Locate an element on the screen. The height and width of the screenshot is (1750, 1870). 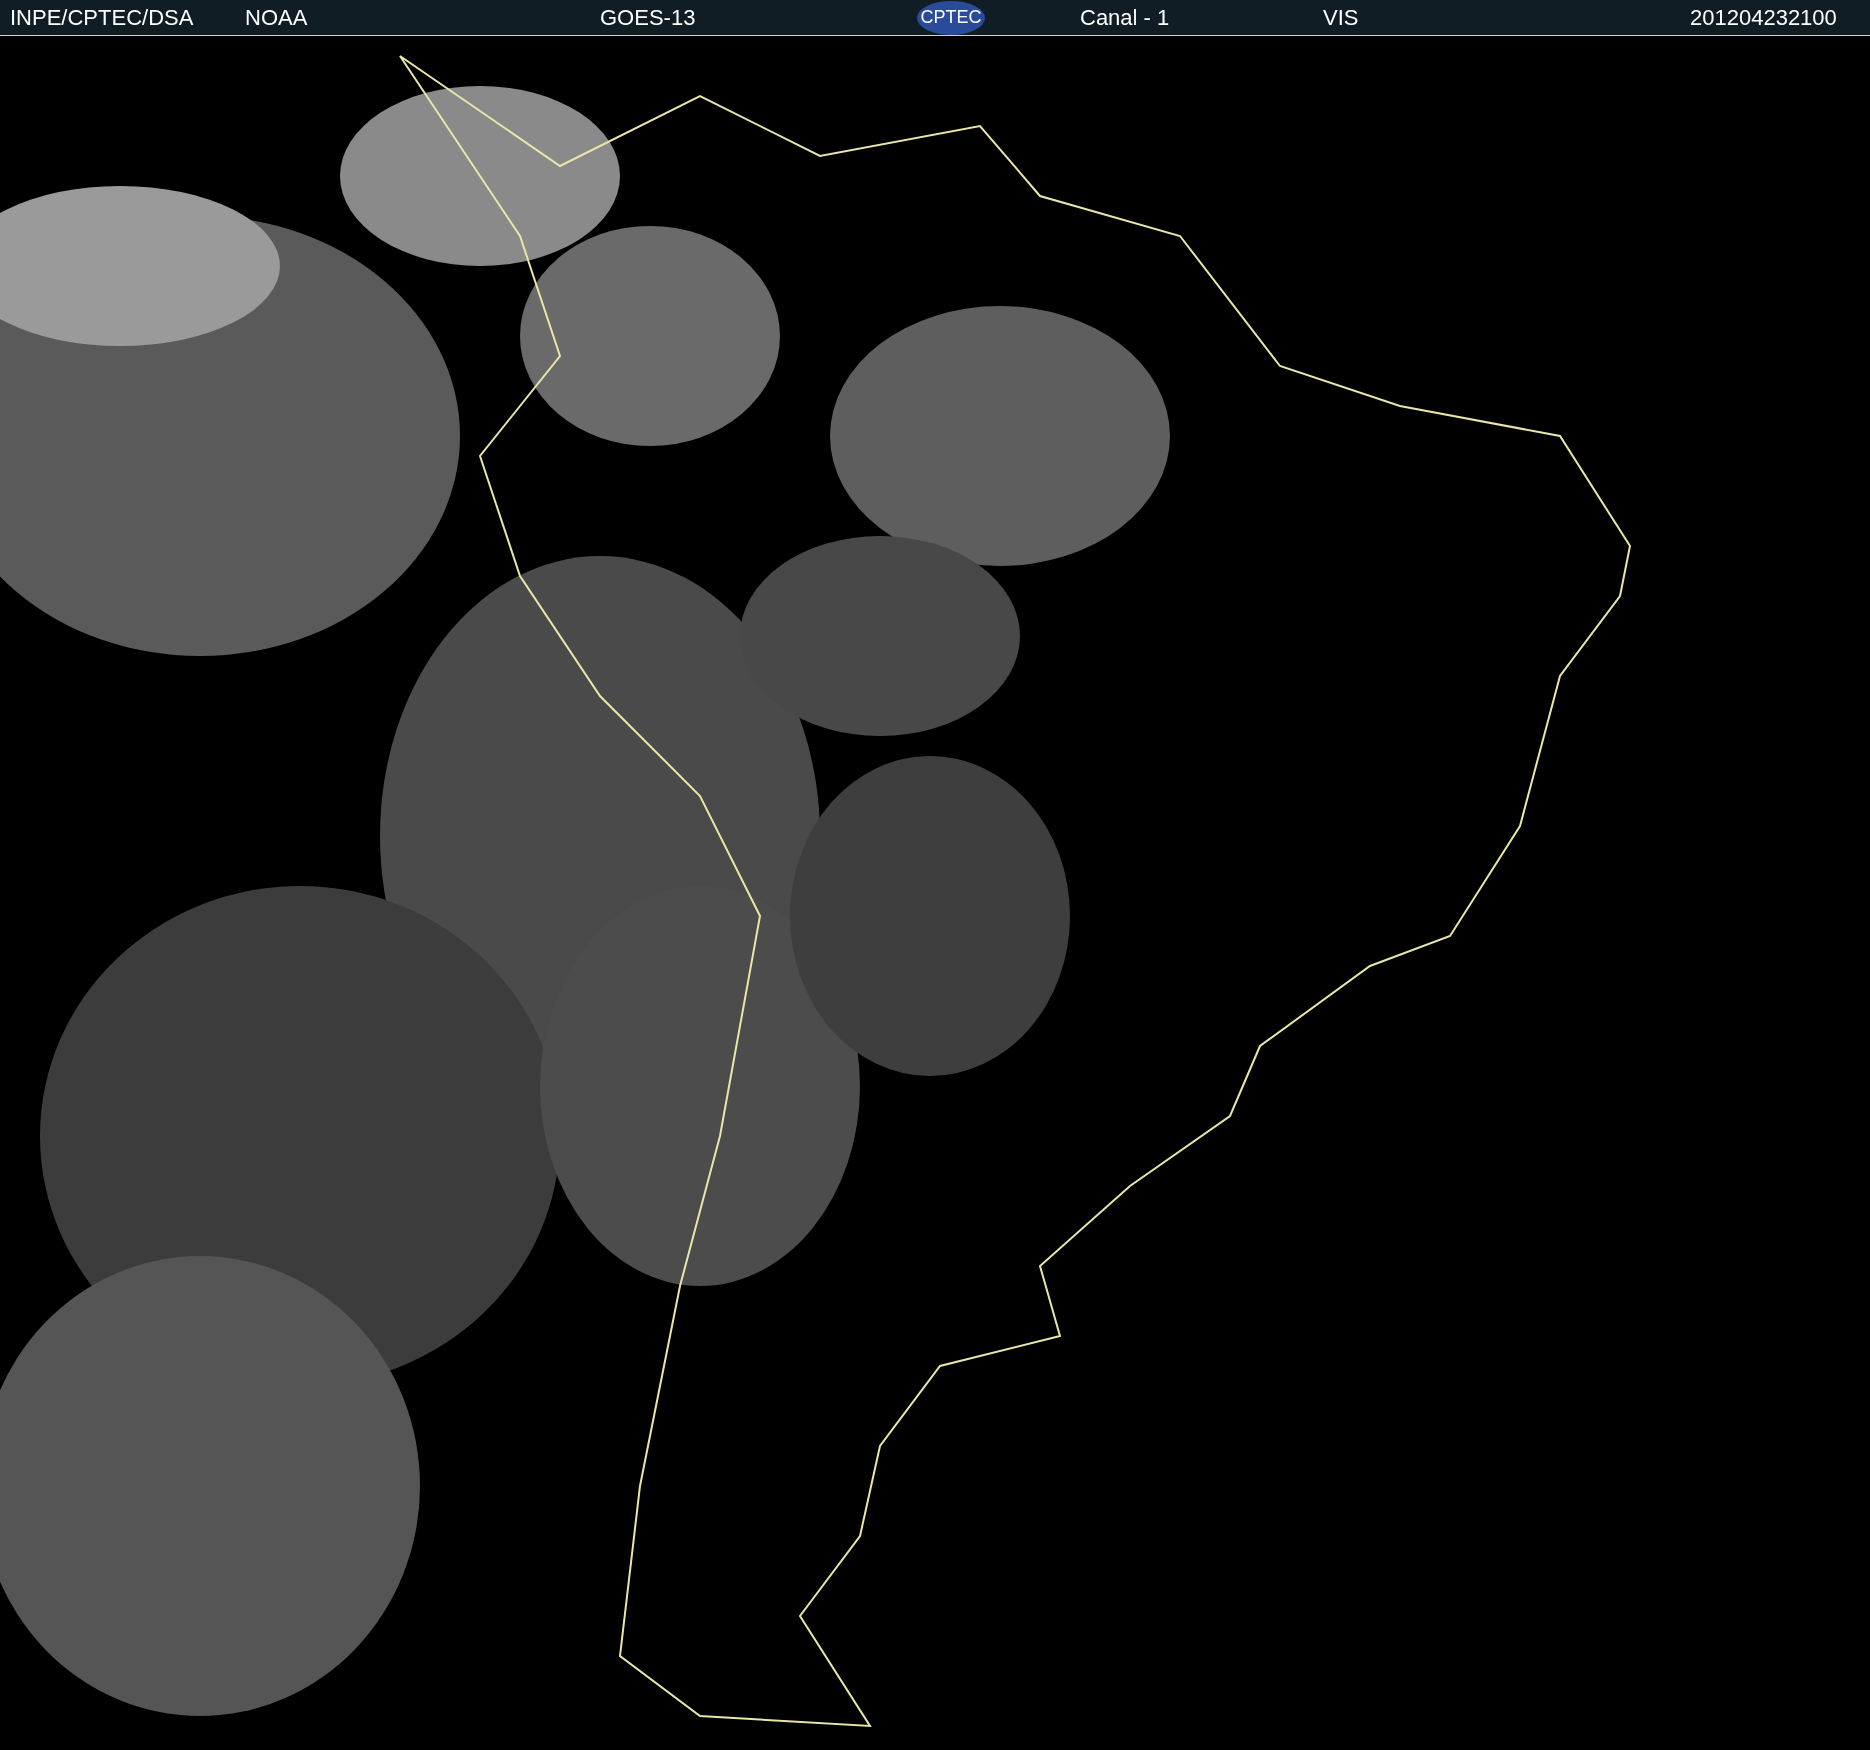
logo: CPTEC is located at coordinates (951, 17).